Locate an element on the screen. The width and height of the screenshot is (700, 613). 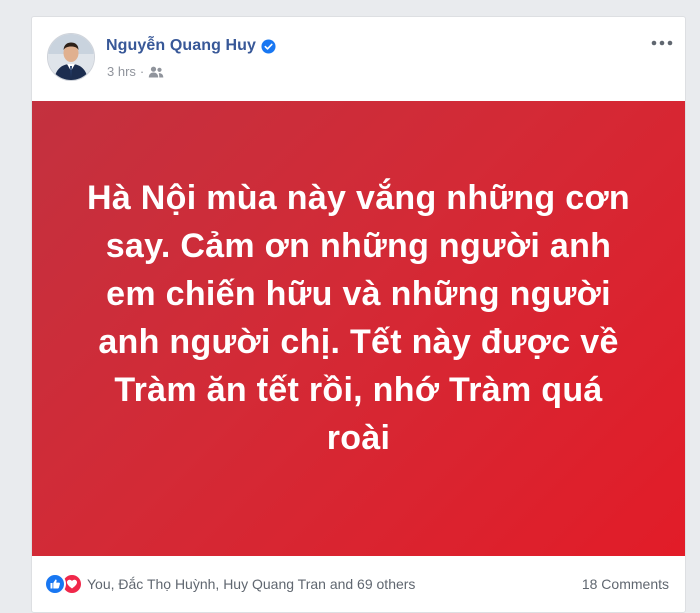
author-name: Nguyễn Quang Huy is located at coordinates (181, 46).